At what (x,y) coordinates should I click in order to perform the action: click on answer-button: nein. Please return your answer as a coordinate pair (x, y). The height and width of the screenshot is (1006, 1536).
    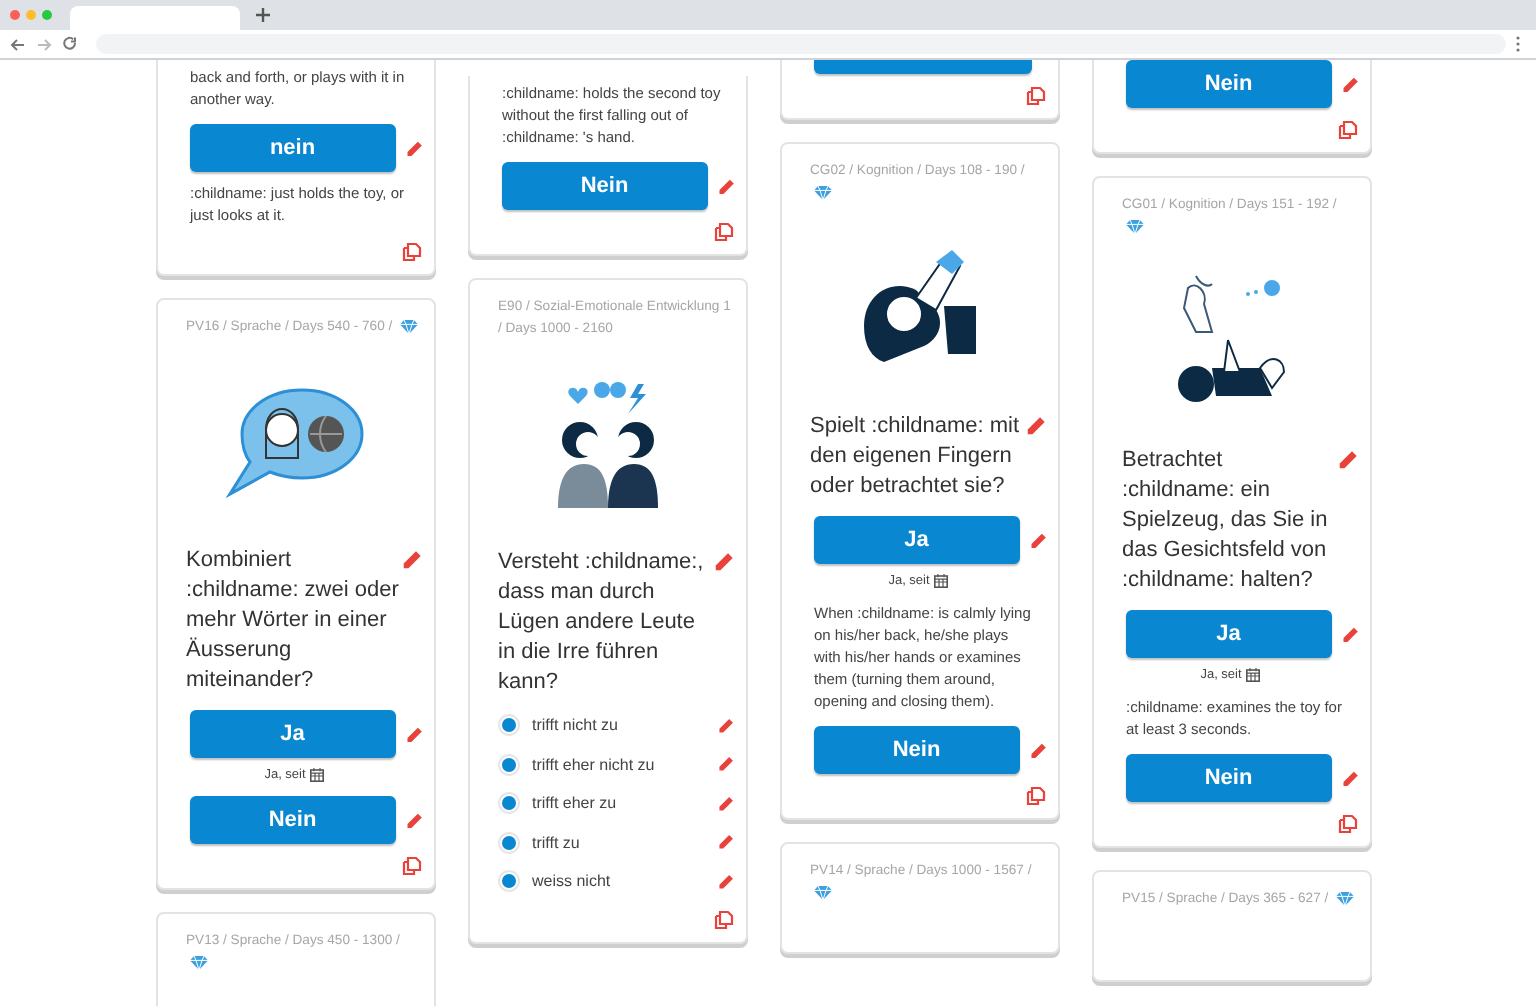
    Looking at the image, I should click on (293, 148).